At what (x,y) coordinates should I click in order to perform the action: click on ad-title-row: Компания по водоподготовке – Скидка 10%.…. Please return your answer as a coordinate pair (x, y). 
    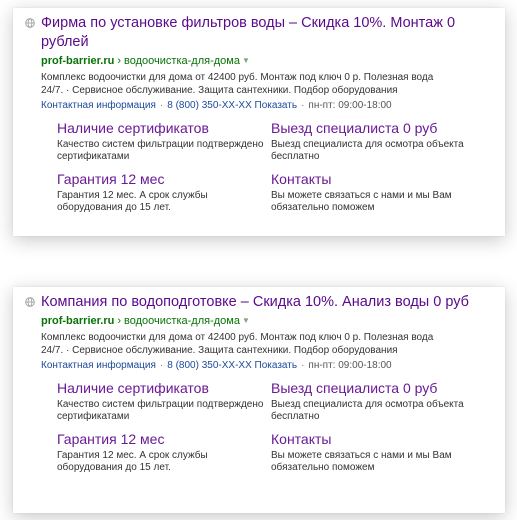
    Looking at the image, I should click on (259, 302).